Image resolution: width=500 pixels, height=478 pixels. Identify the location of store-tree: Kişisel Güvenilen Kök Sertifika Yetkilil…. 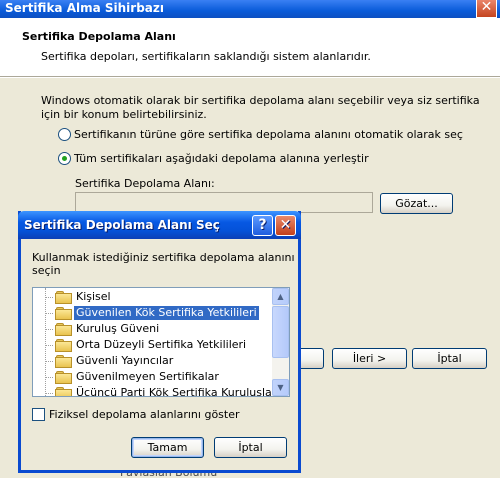
(161, 342).